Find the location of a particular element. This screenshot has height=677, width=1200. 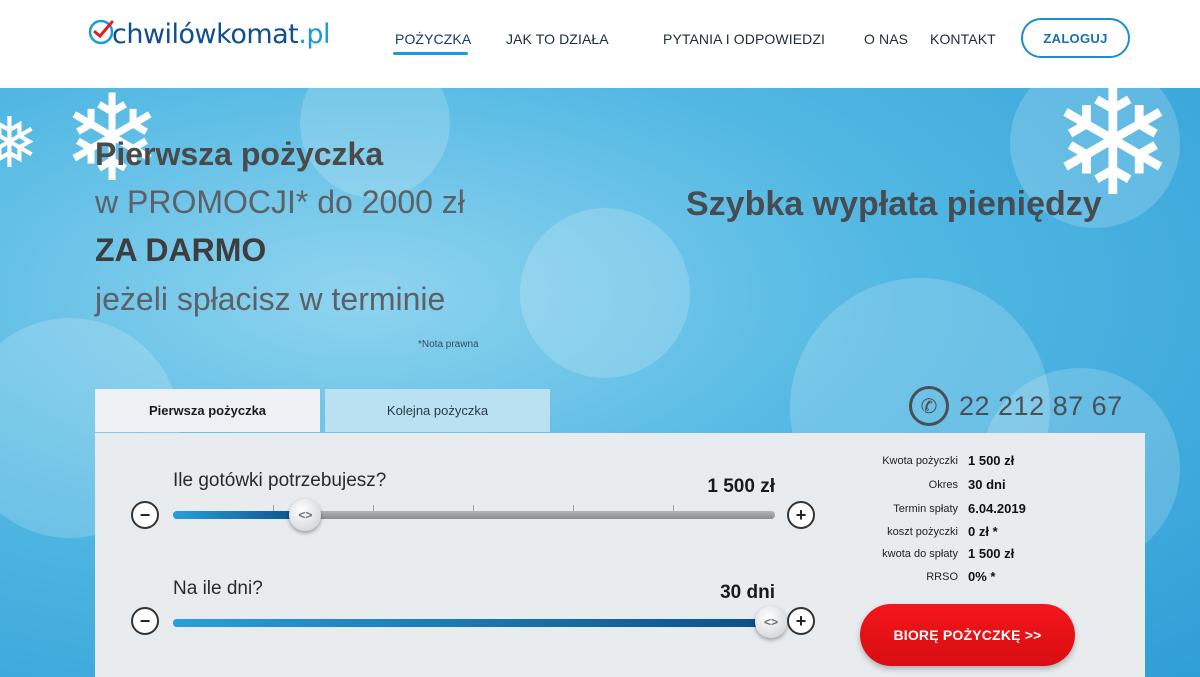

summary-label: Termin spłaty is located at coordinates (925, 509).